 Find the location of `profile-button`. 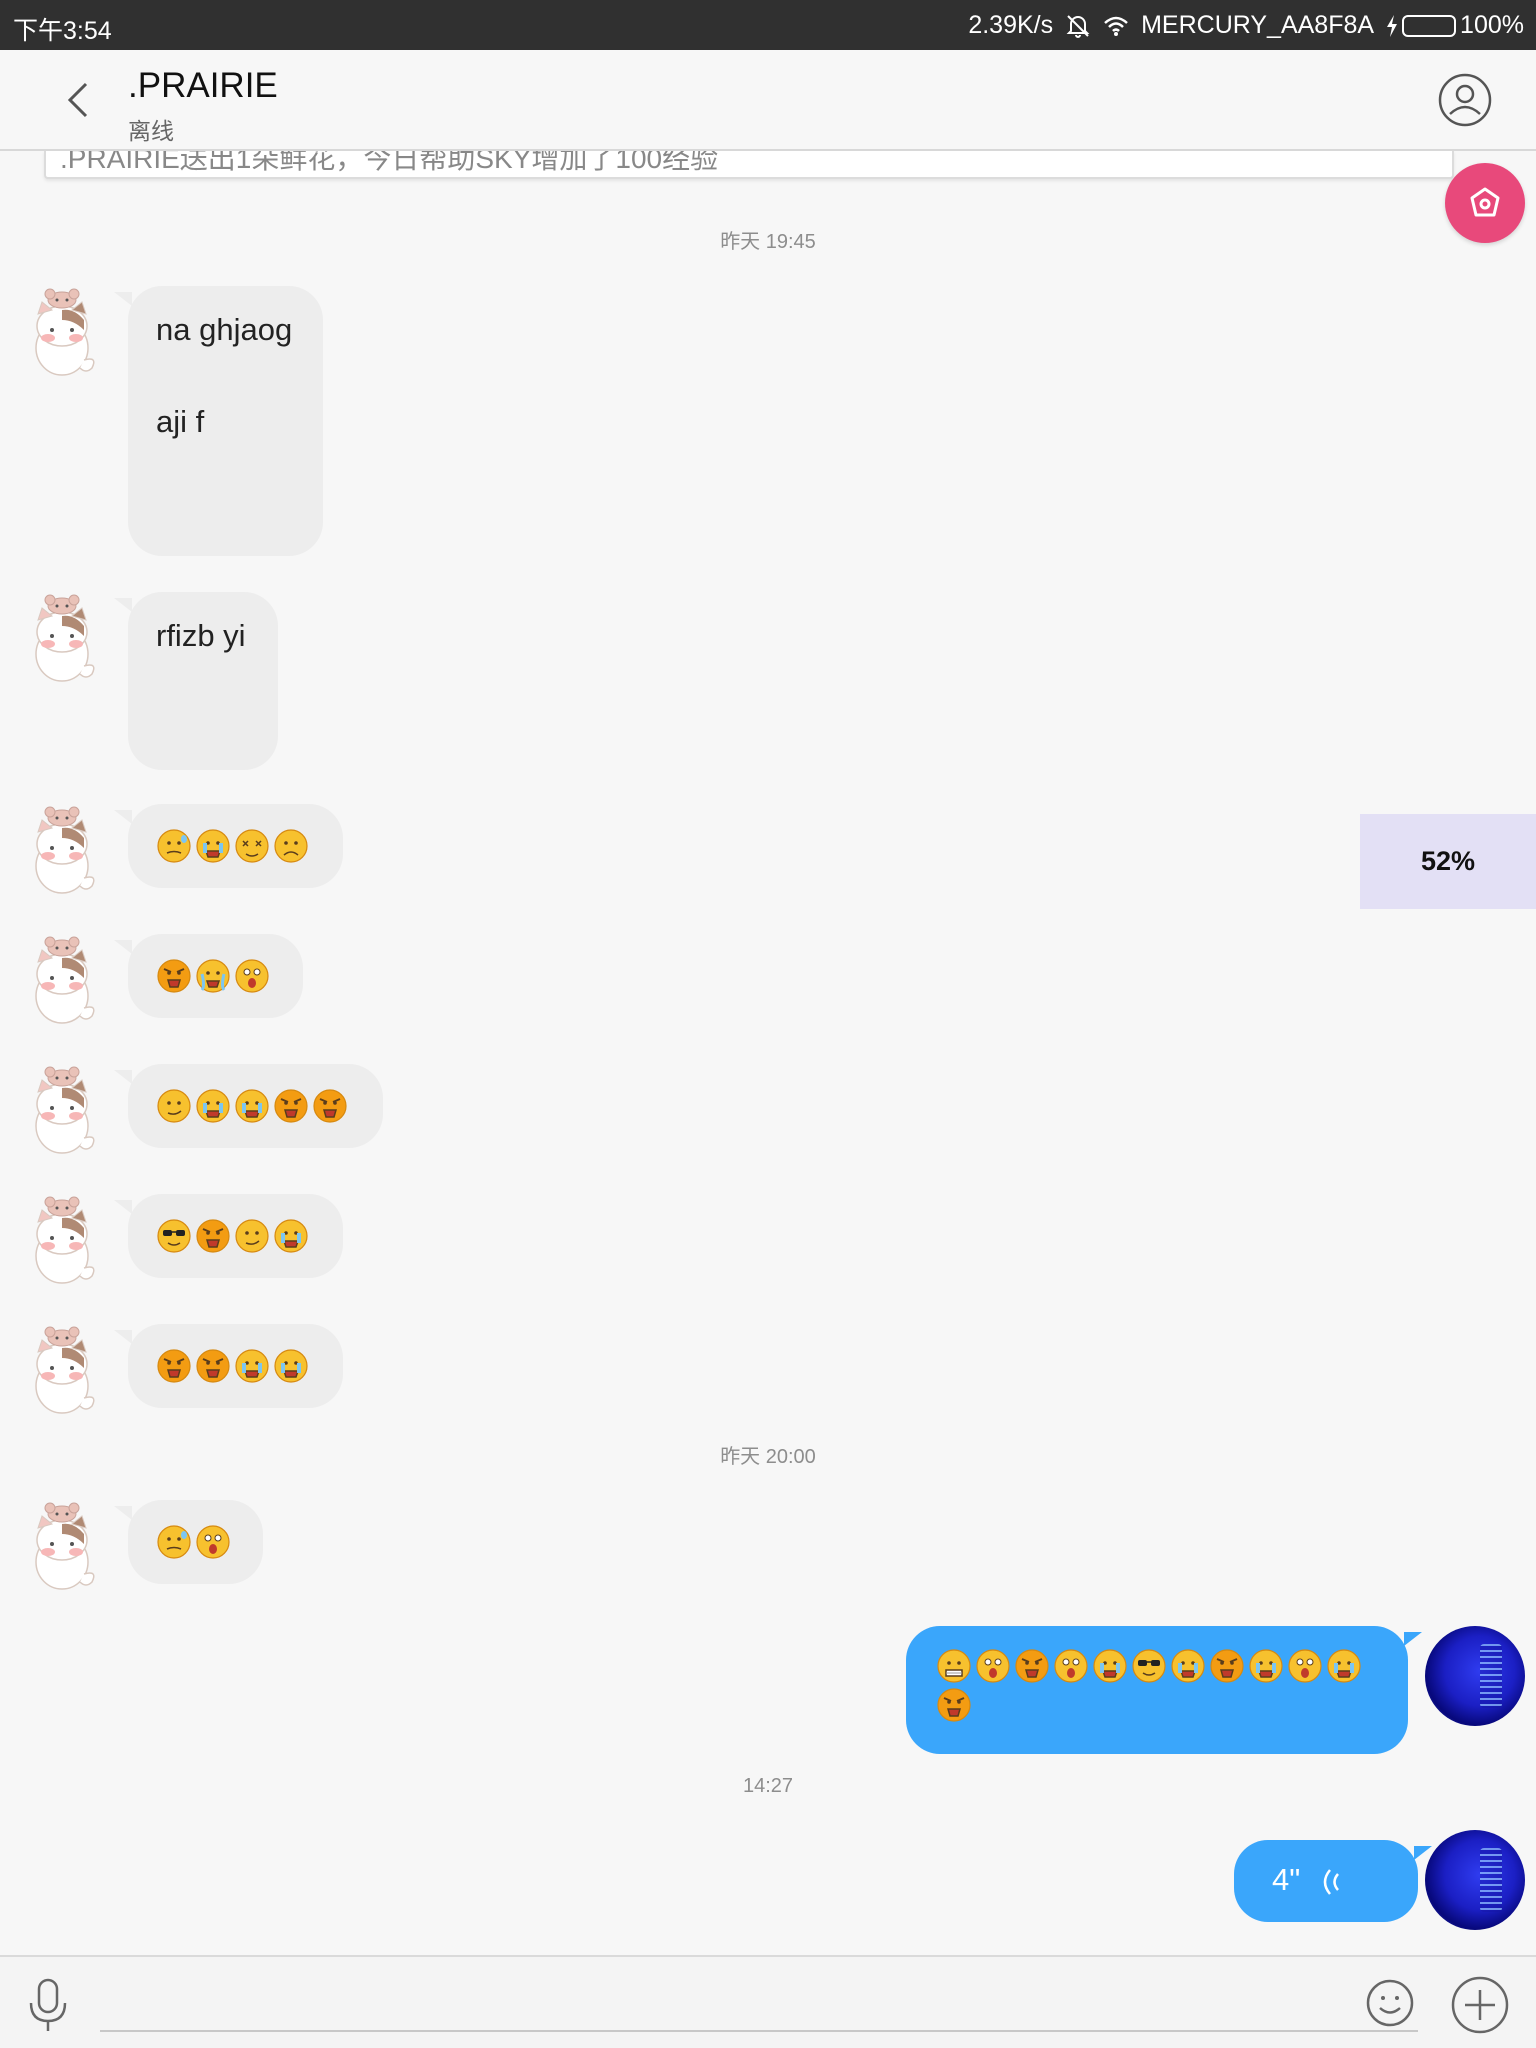

profile-button is located at coordinates (1465, 100).